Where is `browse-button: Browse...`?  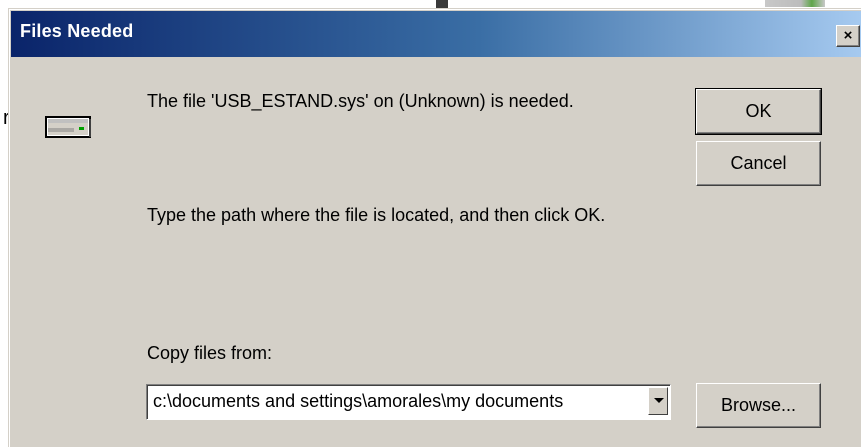 browse-button: Browse... is located at coordinates (758, 405).